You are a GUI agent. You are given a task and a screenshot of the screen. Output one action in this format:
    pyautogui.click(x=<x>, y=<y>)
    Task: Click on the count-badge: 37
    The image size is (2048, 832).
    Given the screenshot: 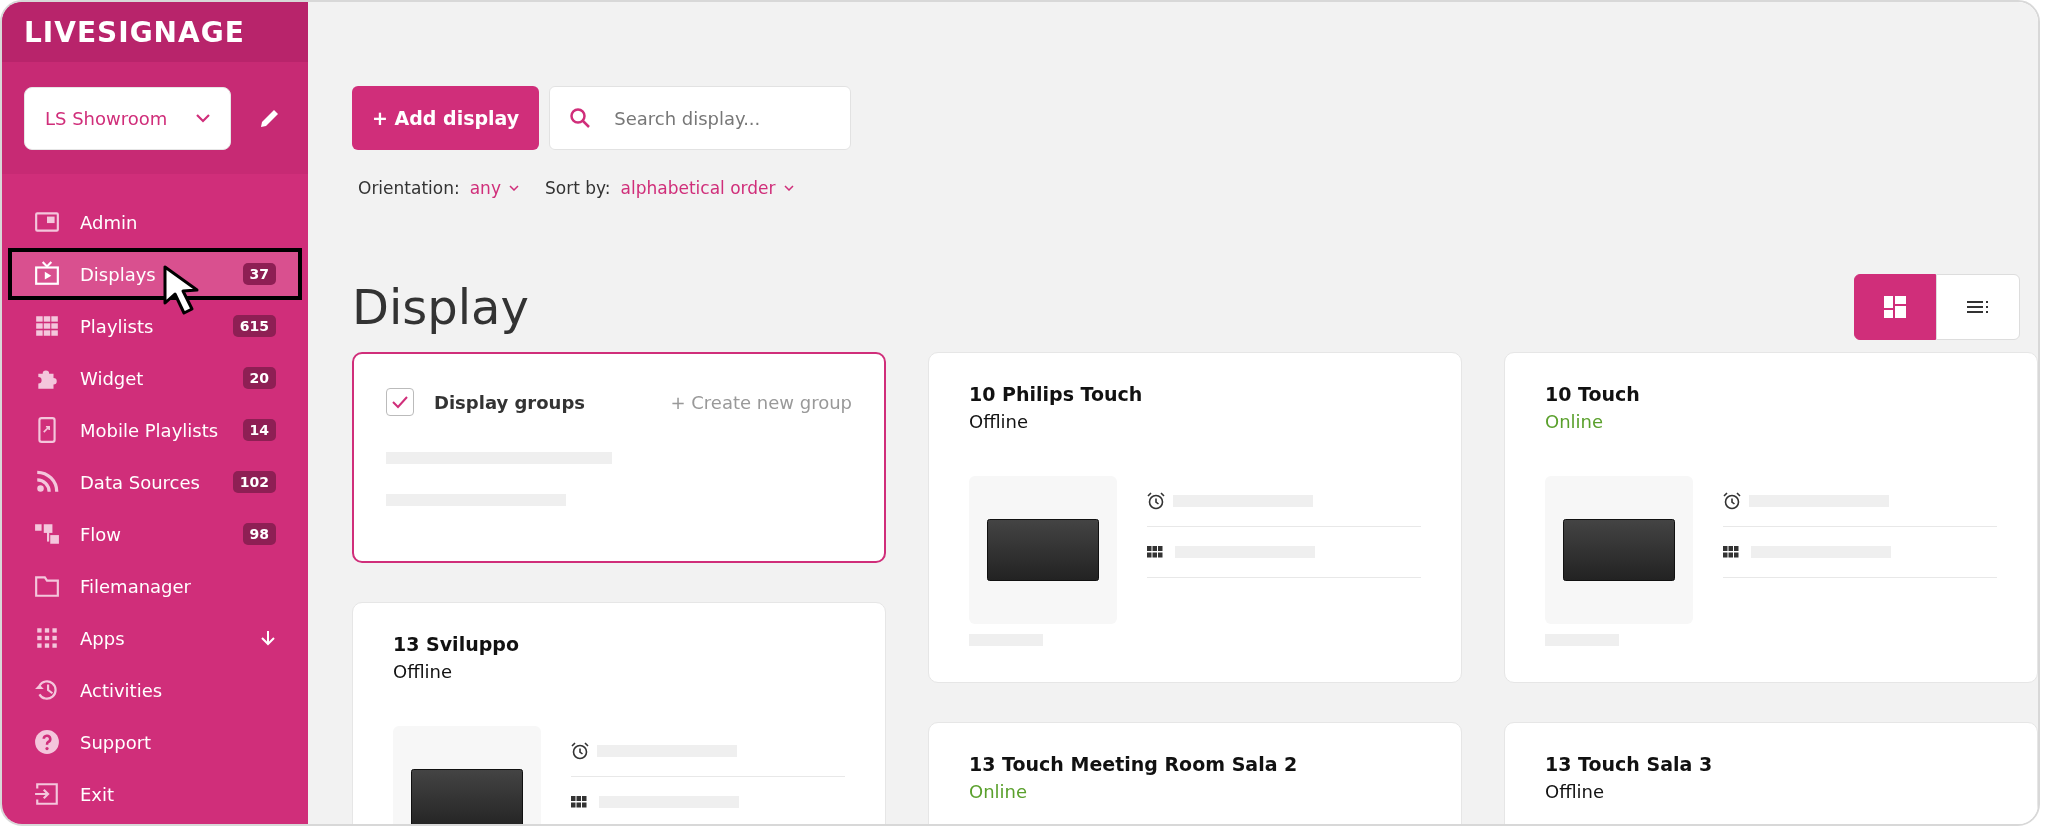 What is the action you would take?
    pyautogui.click(x=259, y=274)
    